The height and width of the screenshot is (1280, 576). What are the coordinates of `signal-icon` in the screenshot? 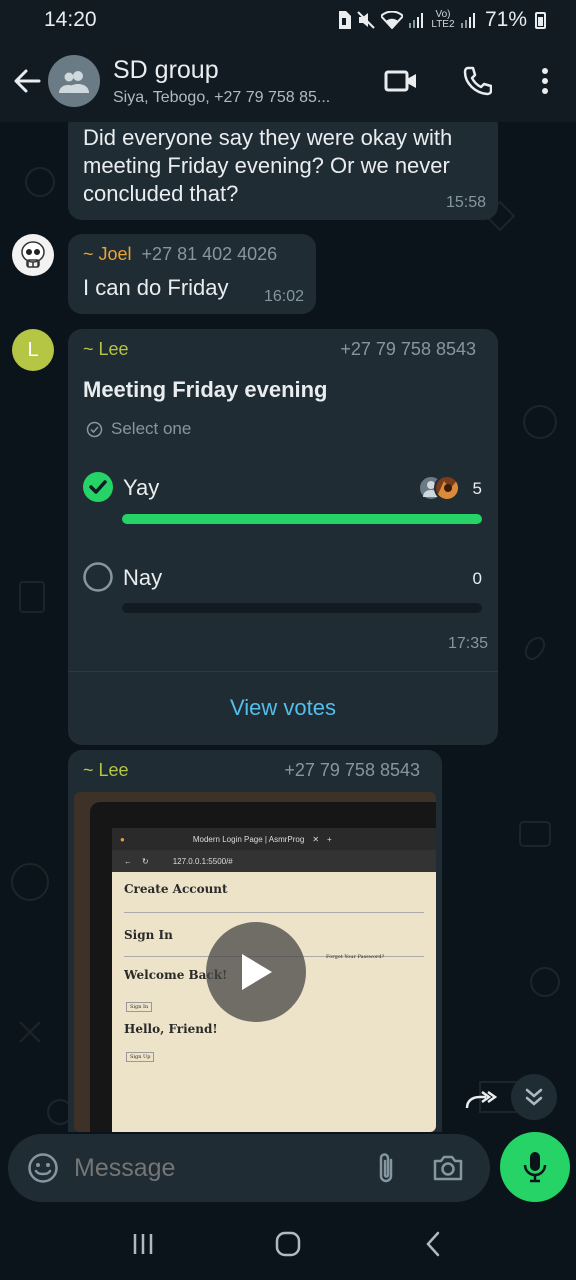 It's located at (415, 20).